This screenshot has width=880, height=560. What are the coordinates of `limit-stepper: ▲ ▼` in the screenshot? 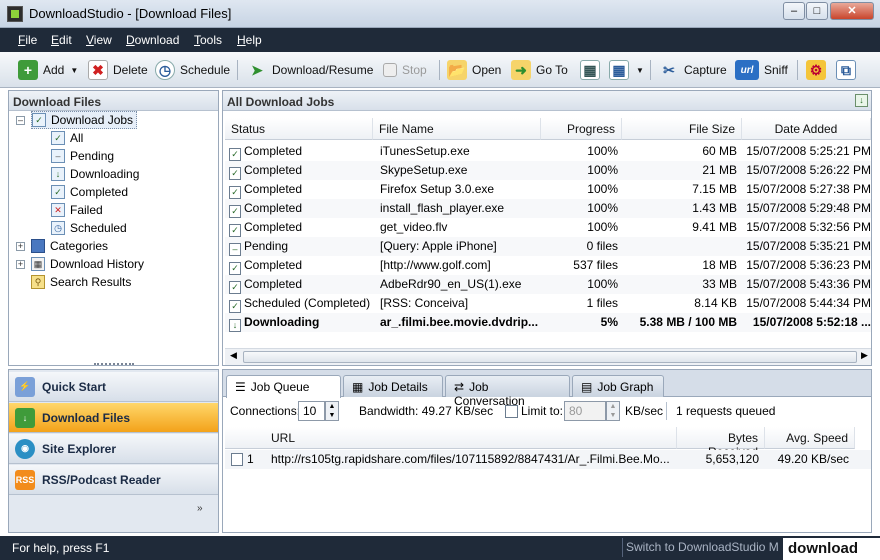 It's located at (613, 411).